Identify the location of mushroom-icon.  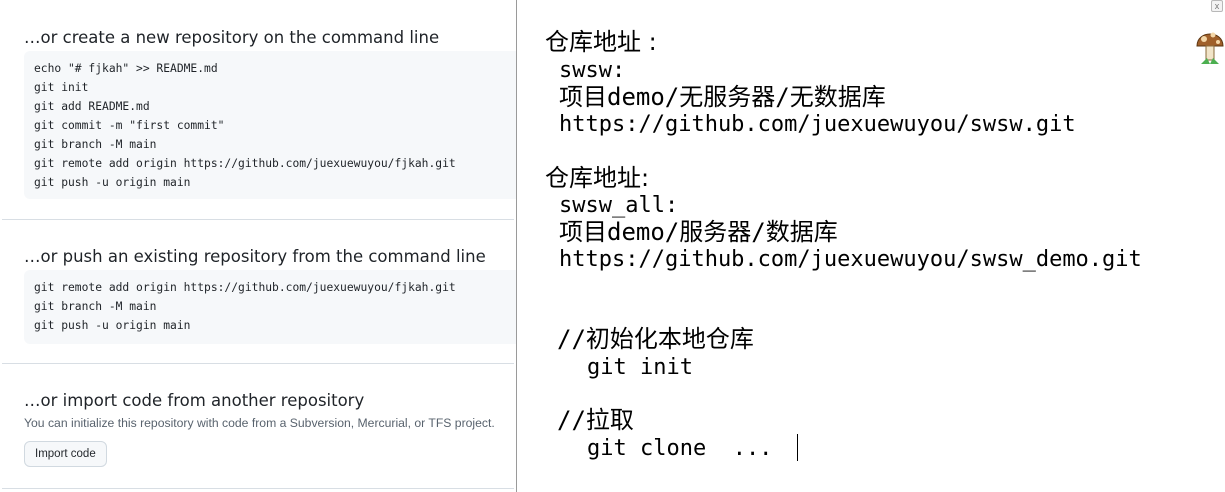
(1210, 45).